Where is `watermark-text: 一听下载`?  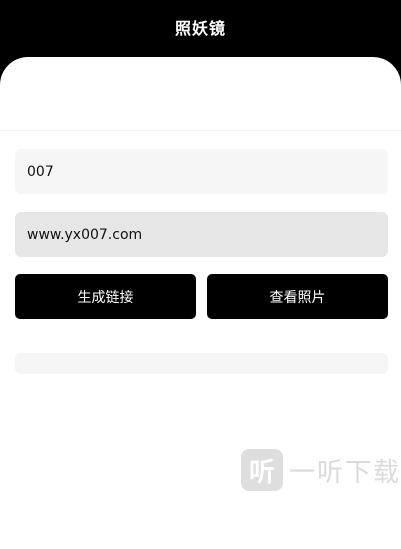
watermark-text: 一听下载 is located at coordinates (345, 472).